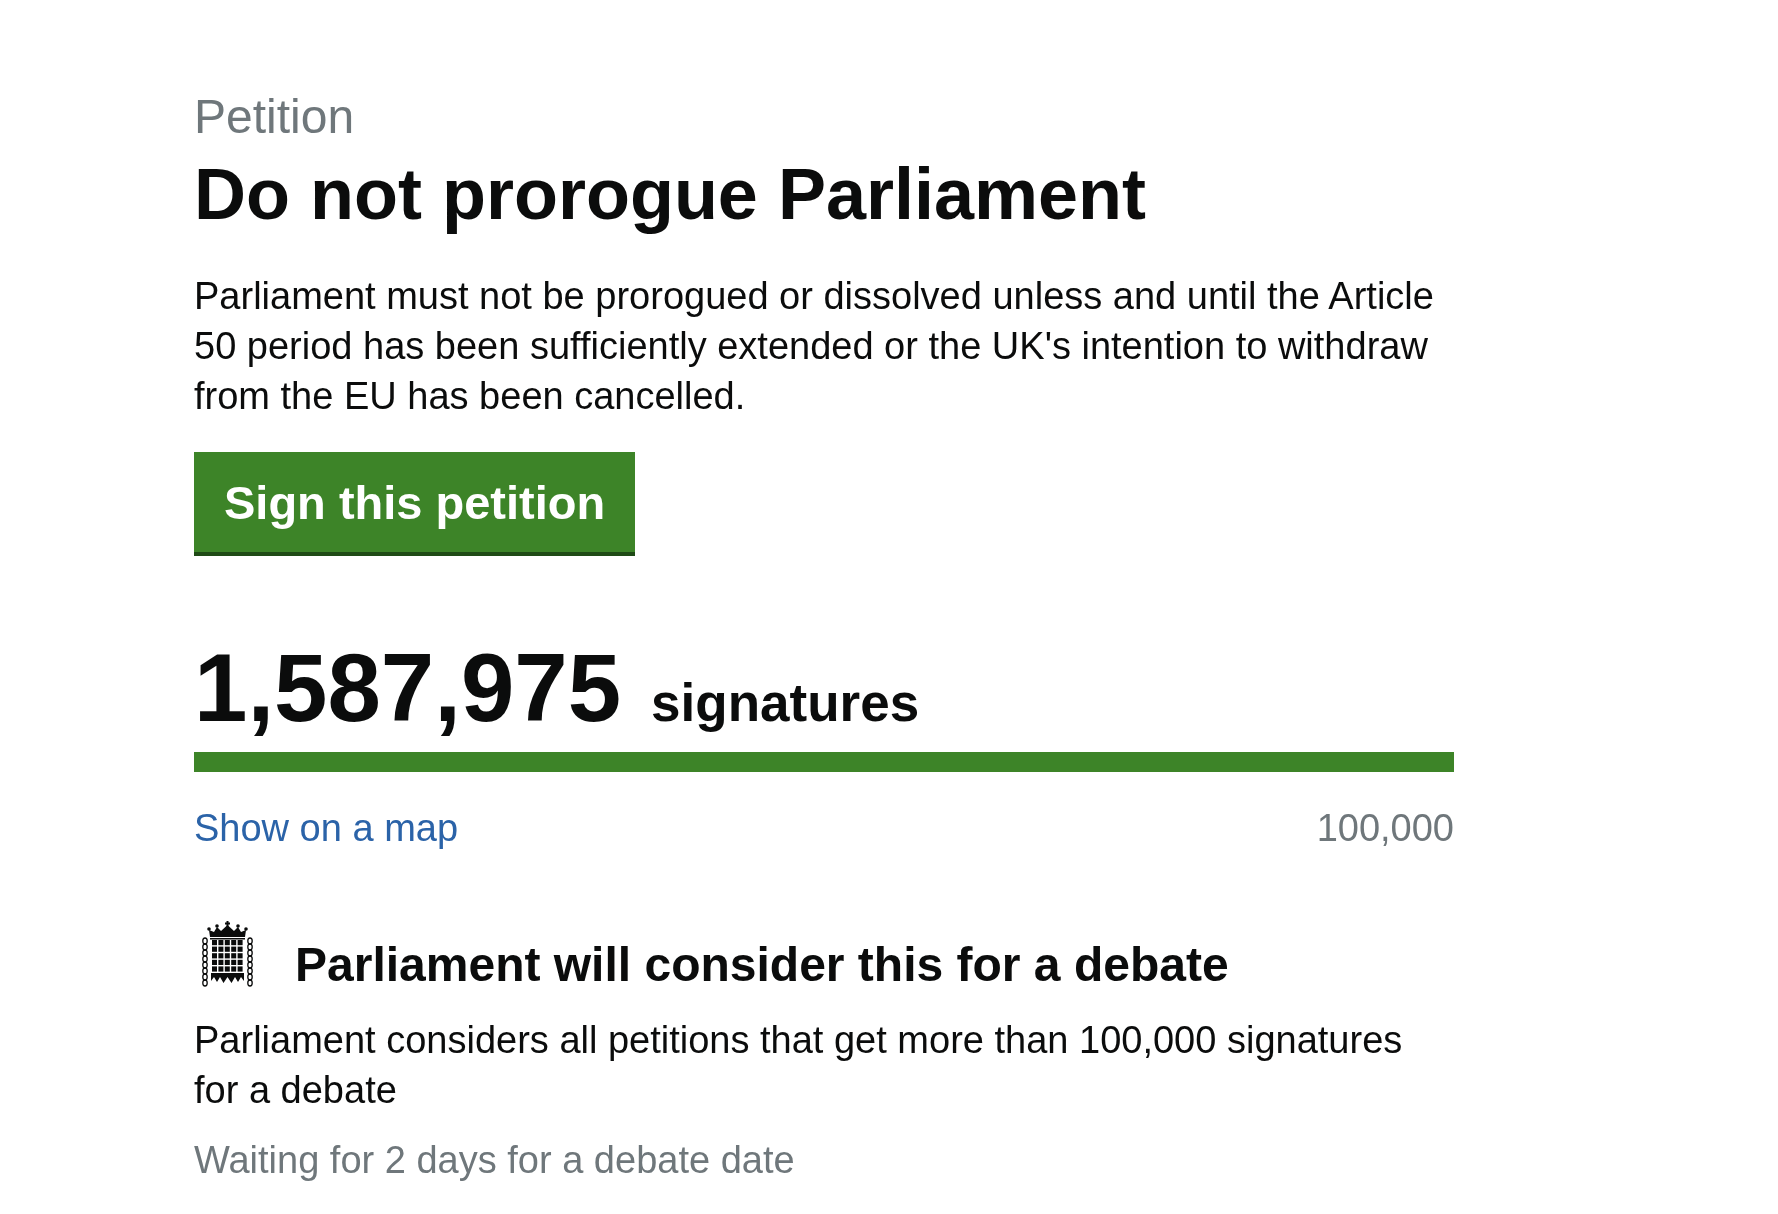  Describe the element at coordinates (814, 346) in the screenshot. I see `petition-description: Parliament must not be prorogued or dissolved unless and until the Article 50 period has been sufficiently extended or the UK's intention to withdraw from the EU has been cancelled.` at that location.